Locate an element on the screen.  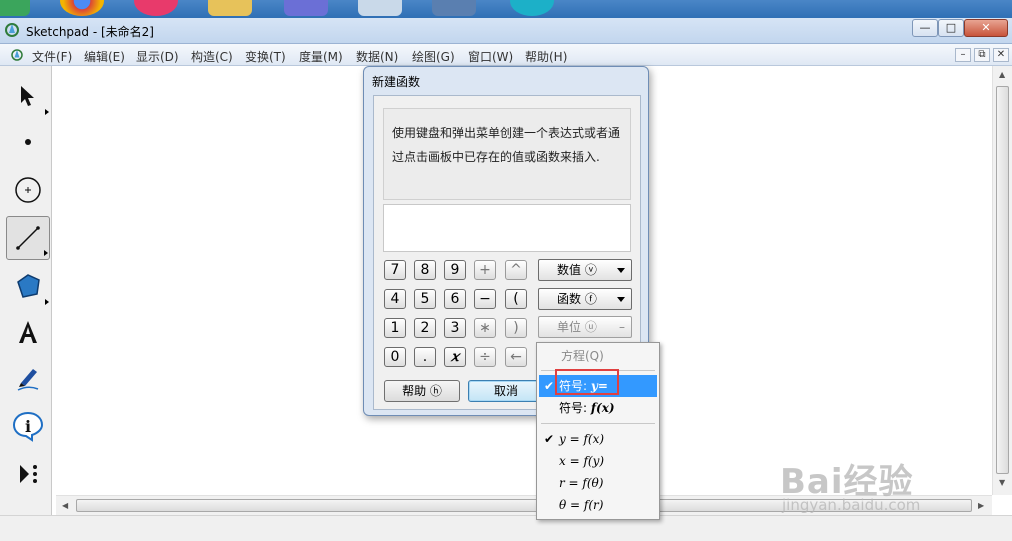
point-icon is located at coordinates (28, 142).